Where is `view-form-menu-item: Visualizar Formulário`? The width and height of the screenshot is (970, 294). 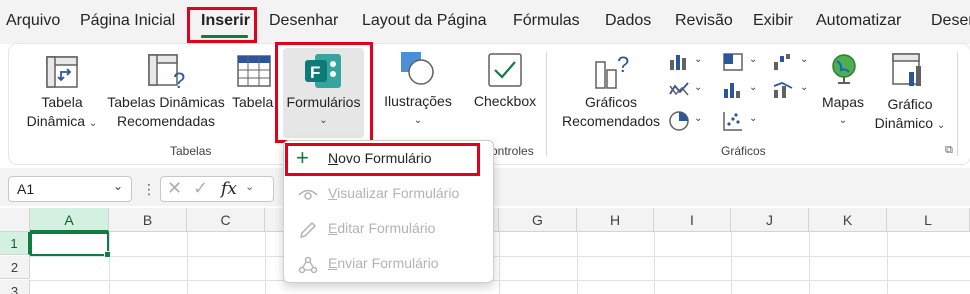 view-form-menu-item: Visualizar Formulário is located at coordinates (386, 195).